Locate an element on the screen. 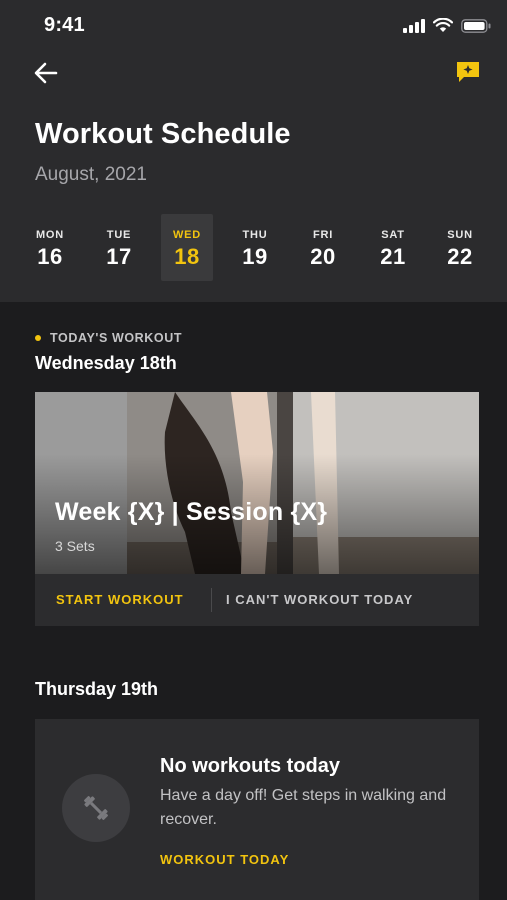 The width and height of the screenshot is (507, 900). status-time: 9:41 is located at coordinates (64, 25).